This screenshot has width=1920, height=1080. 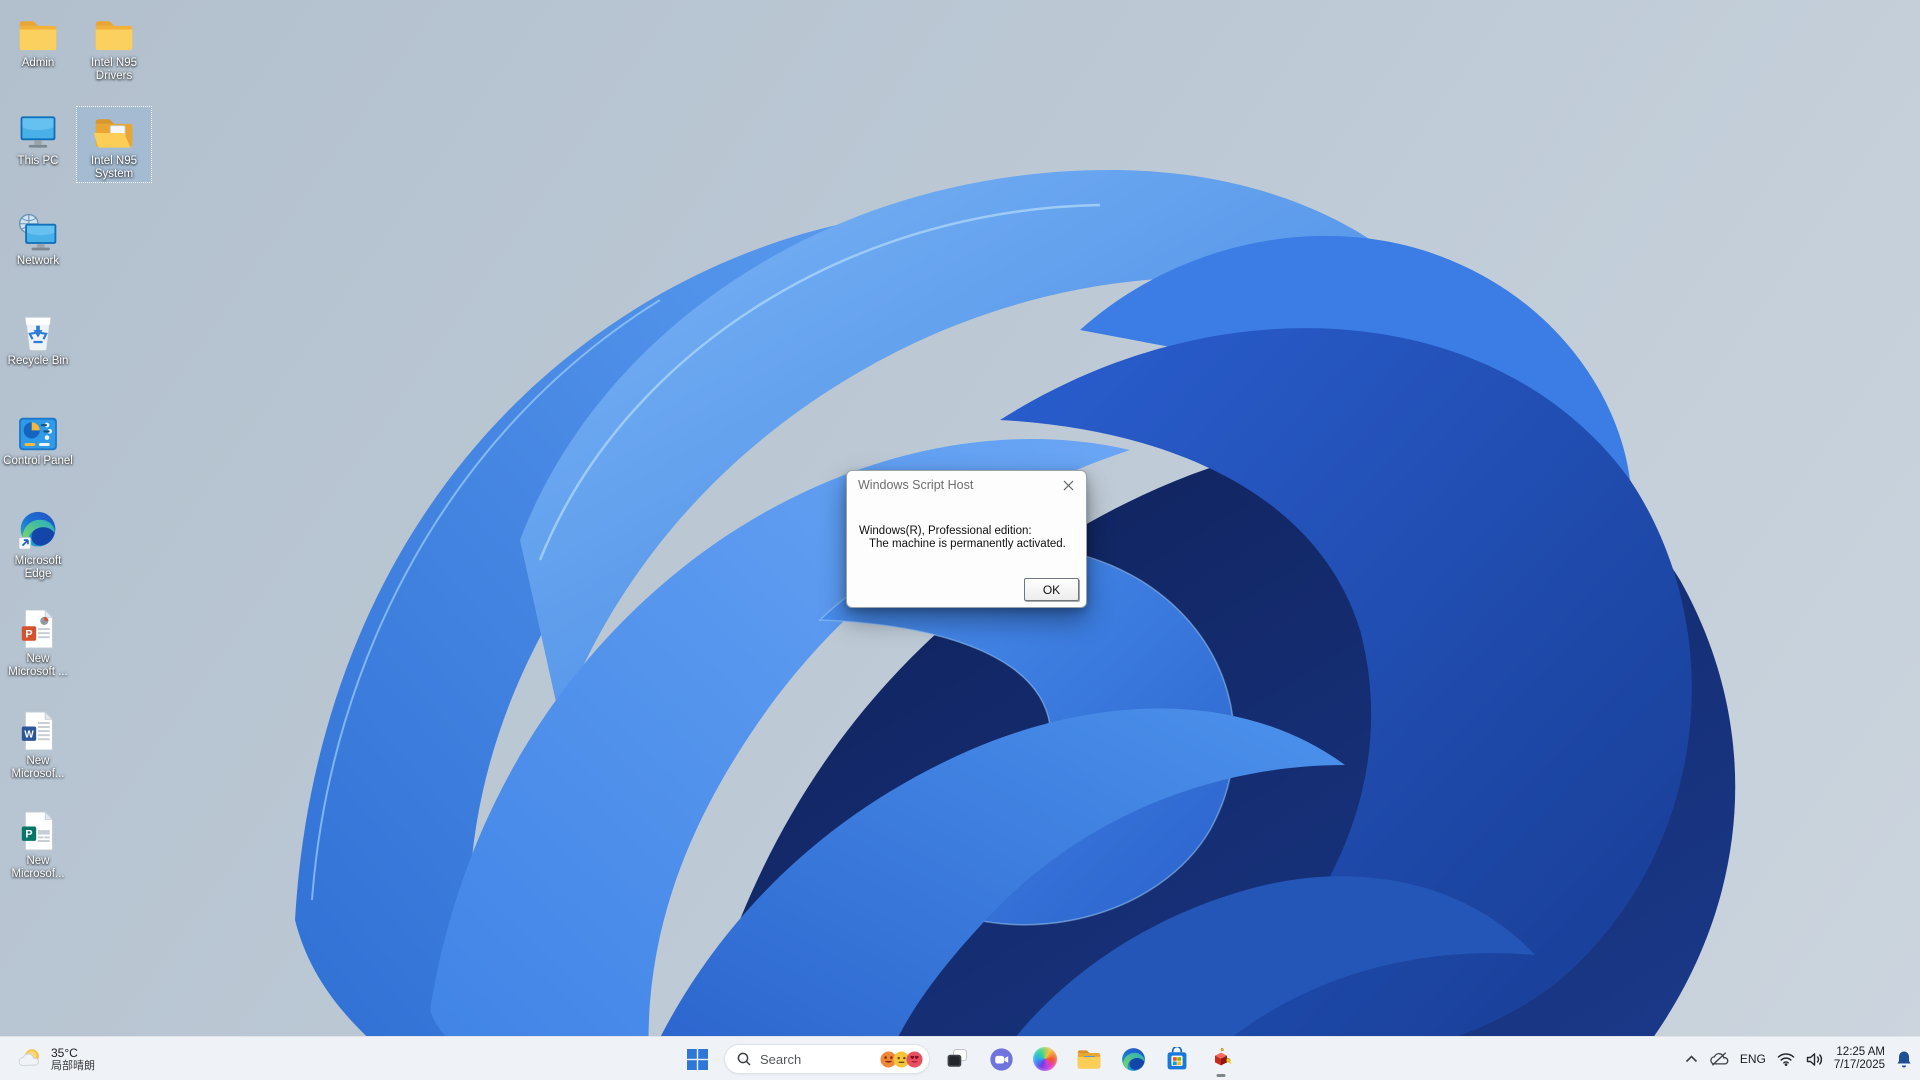 What do you see at coordinates (1051, 589) in the screenshot?
I see `ok-button: OK` at bounding box center [1051, 589].